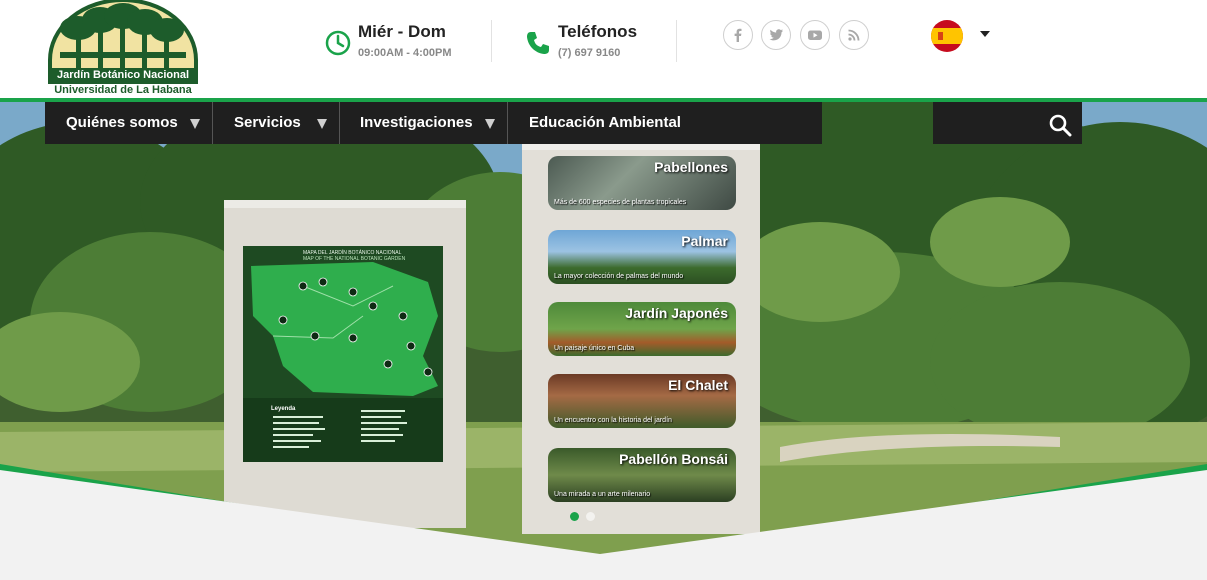  I want to click on slider-dot-active, so click(574, 516).